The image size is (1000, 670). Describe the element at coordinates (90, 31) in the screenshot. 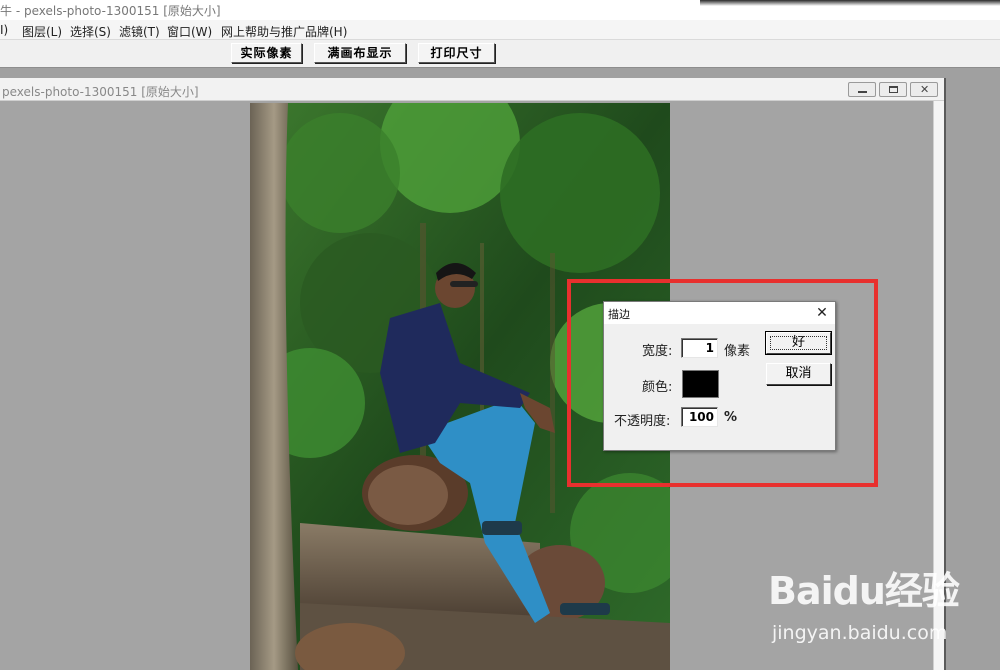

I see `menu-item-select: 选择(S)` at that location.